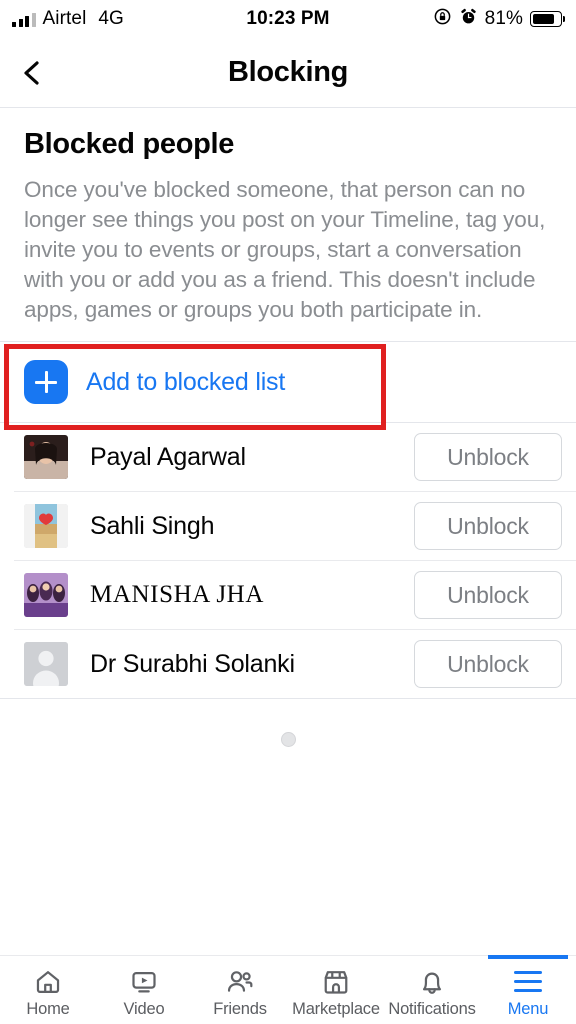 The width and height of the screenshot is (576, 1024). What do you see at coordinates (336, 982) in the screenshot?
I see `marketplace-icon` at bounding box center [336, 982].